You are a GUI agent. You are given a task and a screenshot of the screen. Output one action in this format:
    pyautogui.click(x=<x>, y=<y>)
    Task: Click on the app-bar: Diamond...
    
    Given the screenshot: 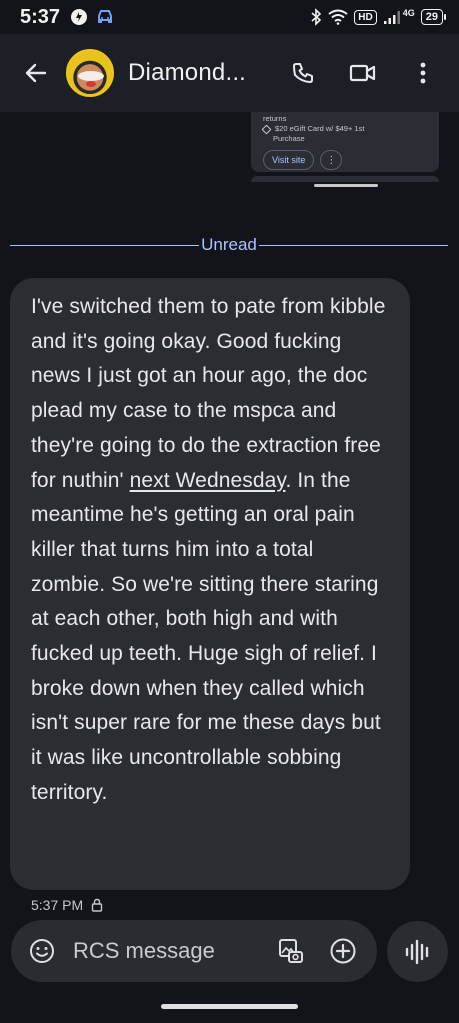 What is the action you would take?
    pyautogui.click(x=229, y=73)
    